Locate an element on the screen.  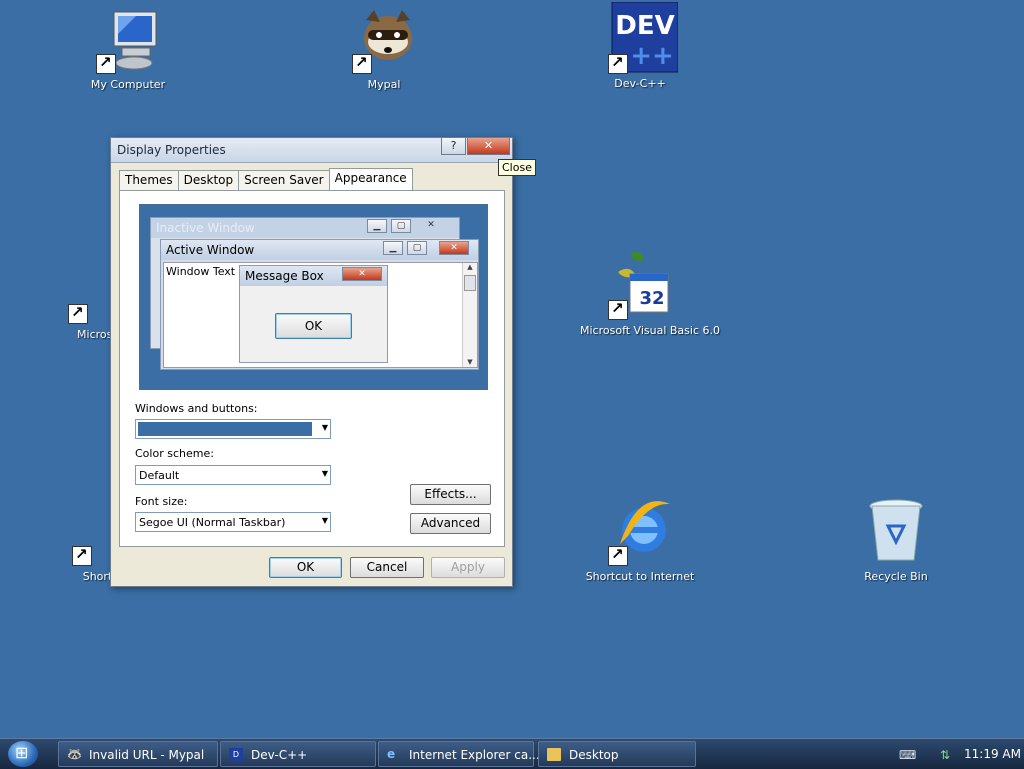
style-swatch is located at coordinates (225, 429).